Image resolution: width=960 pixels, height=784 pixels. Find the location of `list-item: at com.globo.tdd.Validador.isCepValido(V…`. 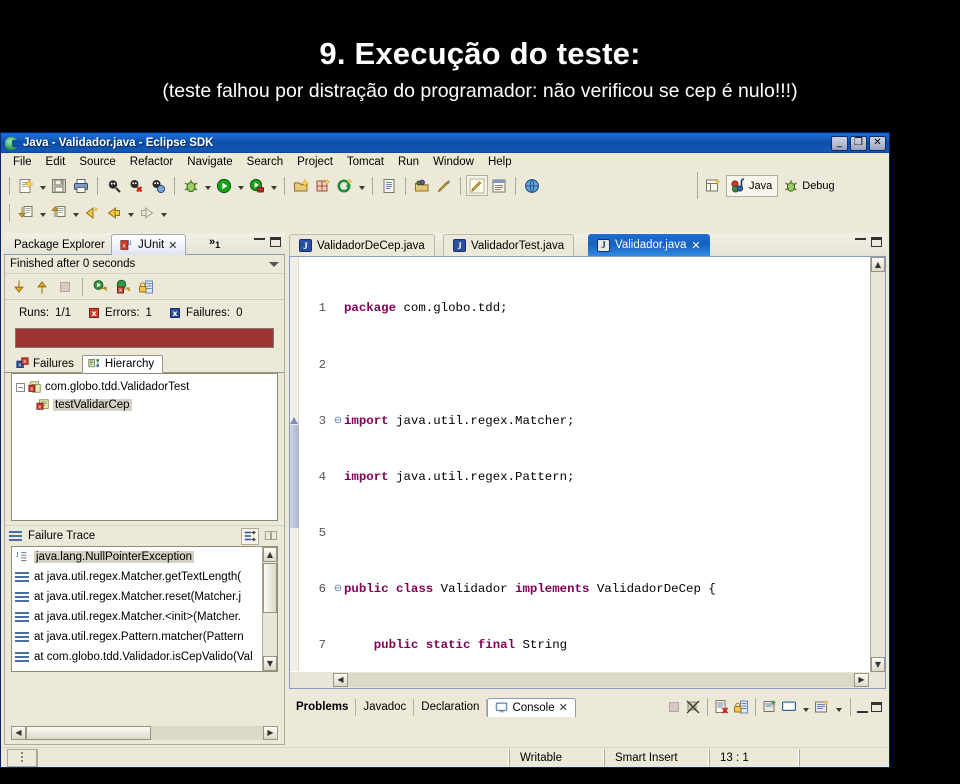

list-item: at com.globo.tdd.Validador.isCepValido(V… is located at coordinates (144, 657).